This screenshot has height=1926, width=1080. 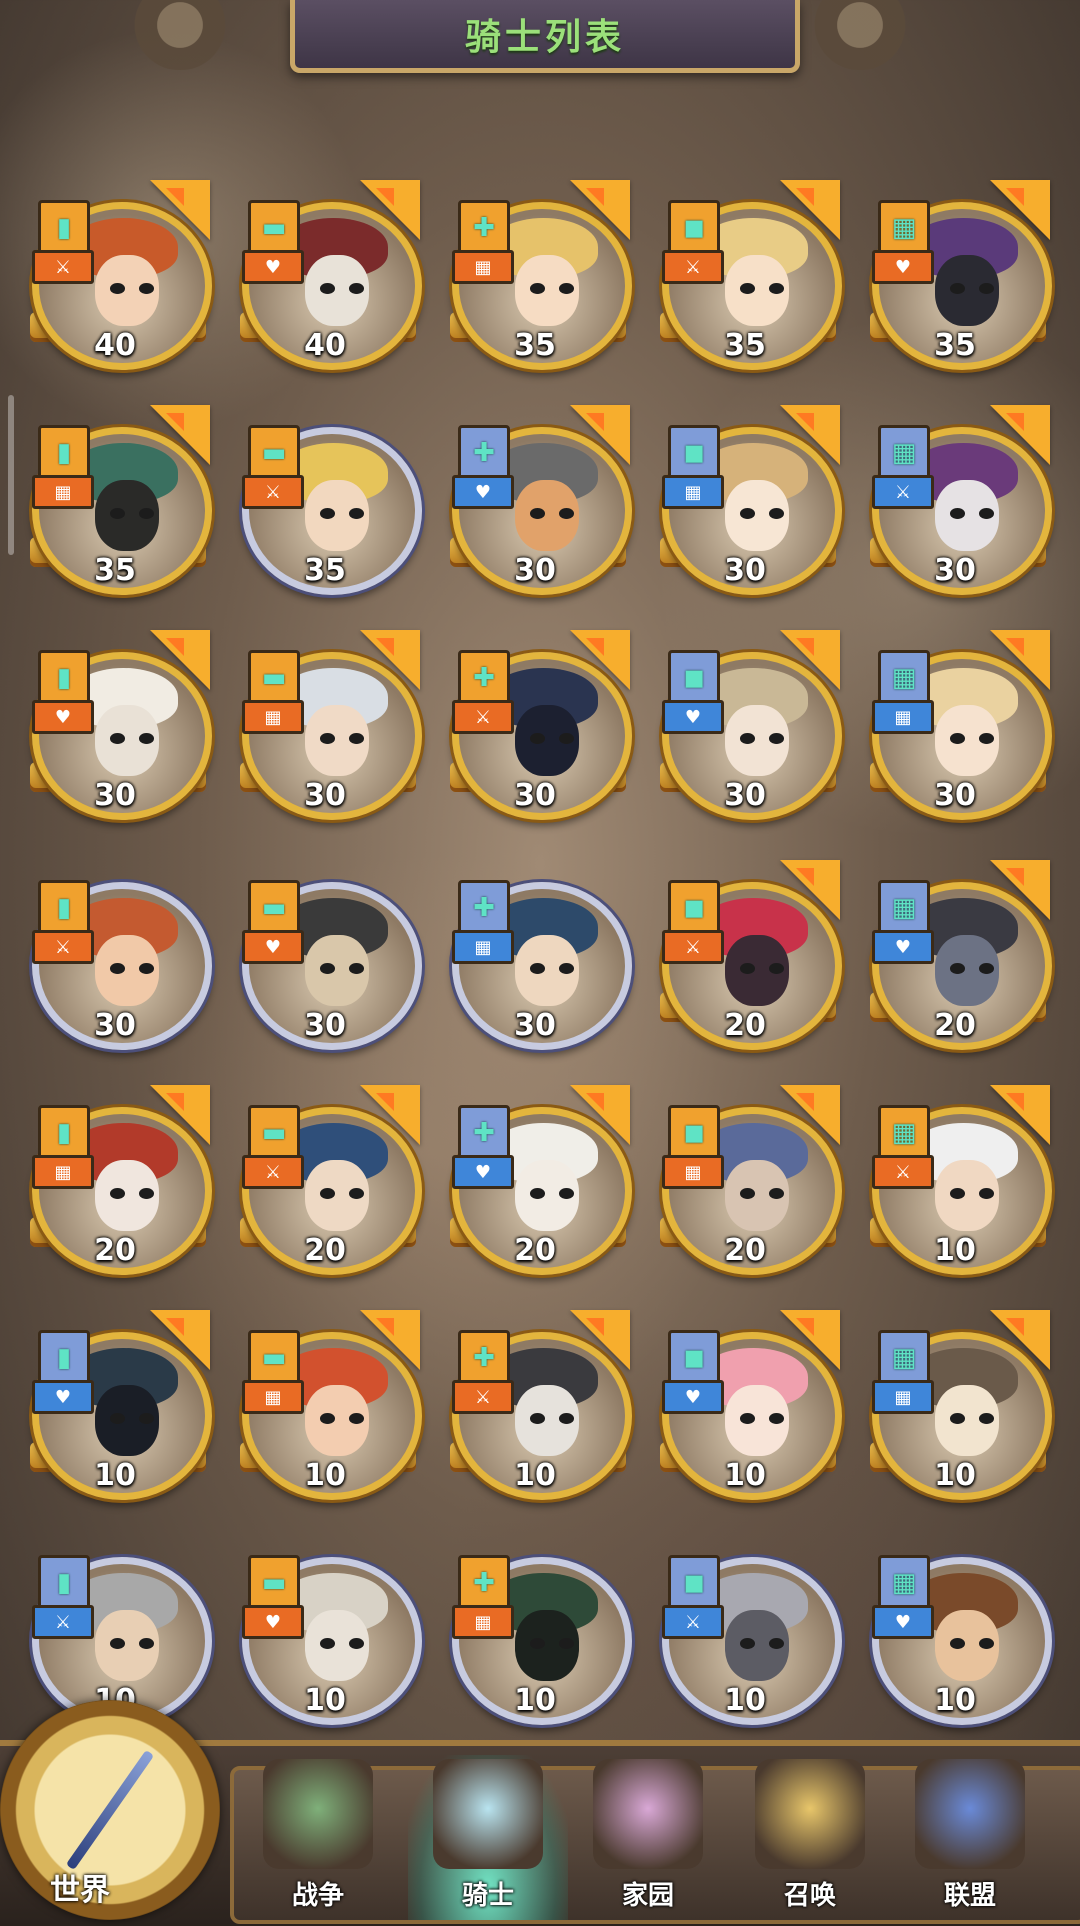 What do you see at coordinates (540, 1405) in the screenshot?
I see `knight-card: ✚ ⚔ 10` at bounding box center [540, 1405].